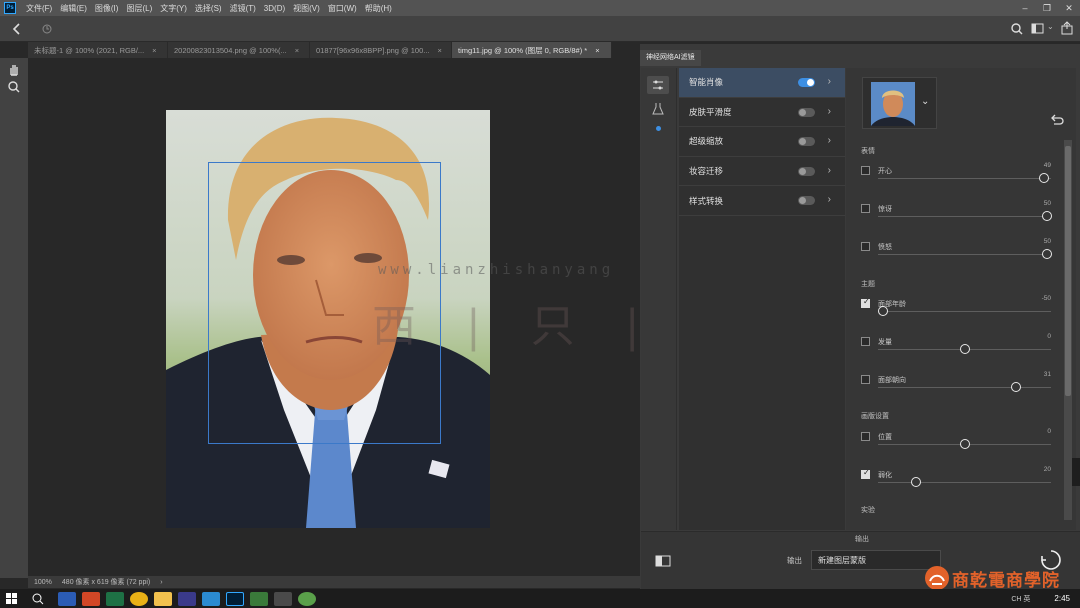 This screenshot has height=608, width=1080. I want to click on chrome-icon, so click(139, 598).